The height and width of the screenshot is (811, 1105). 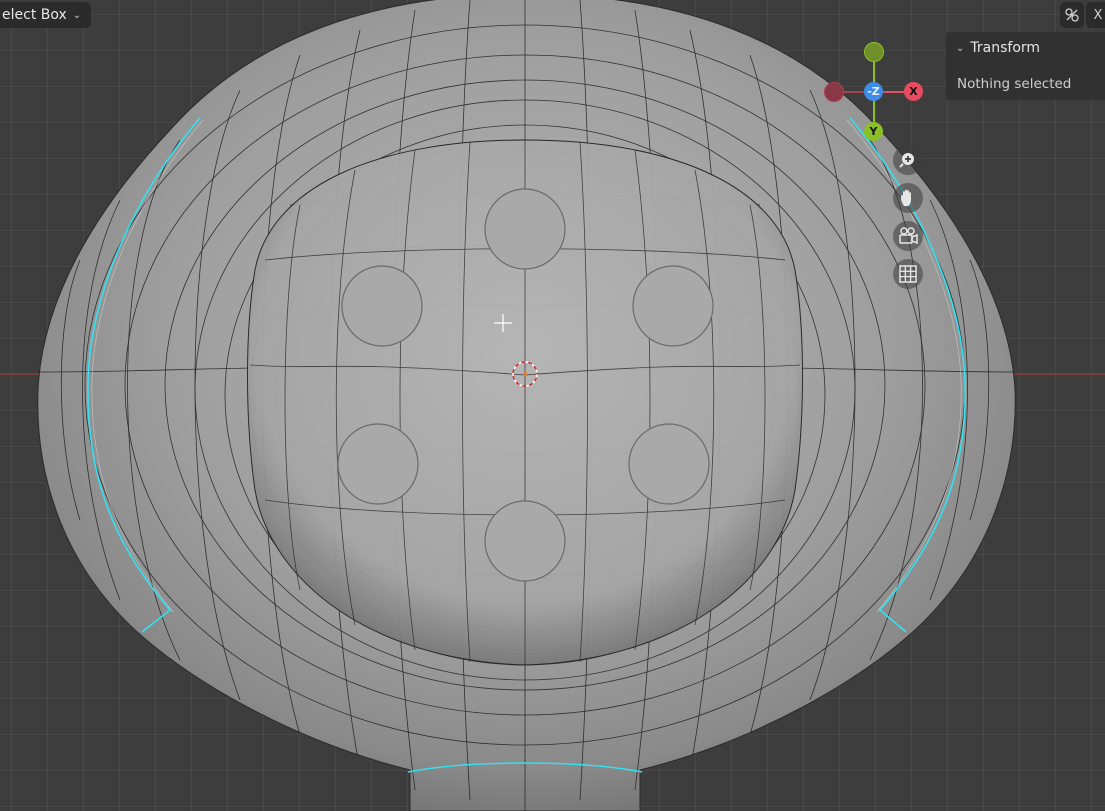 What do you see at coordinates (908, 274) in the screenshot?
I see `grid-icon` at bounding box center [908, 274].